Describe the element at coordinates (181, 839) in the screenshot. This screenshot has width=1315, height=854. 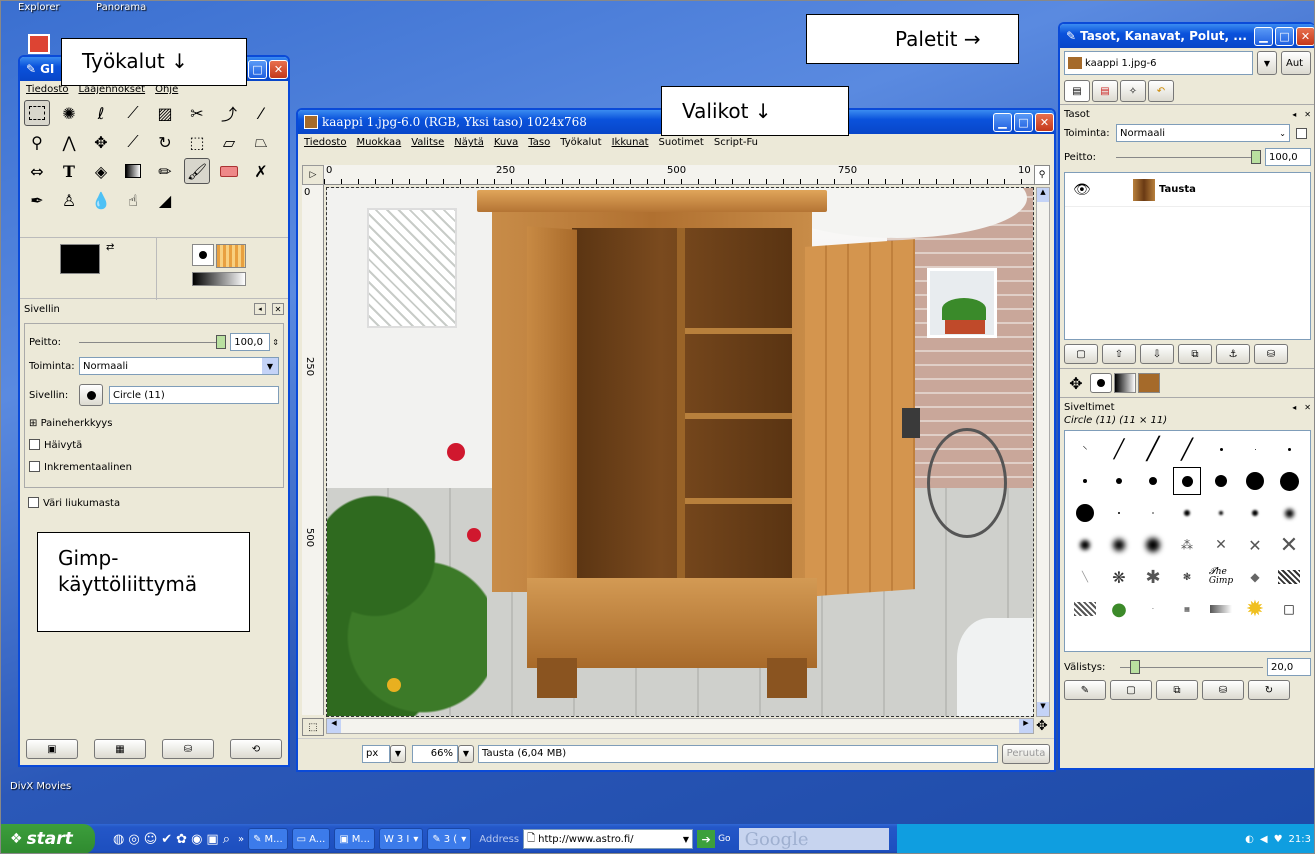
I see `app-icon: ✿` at that location.